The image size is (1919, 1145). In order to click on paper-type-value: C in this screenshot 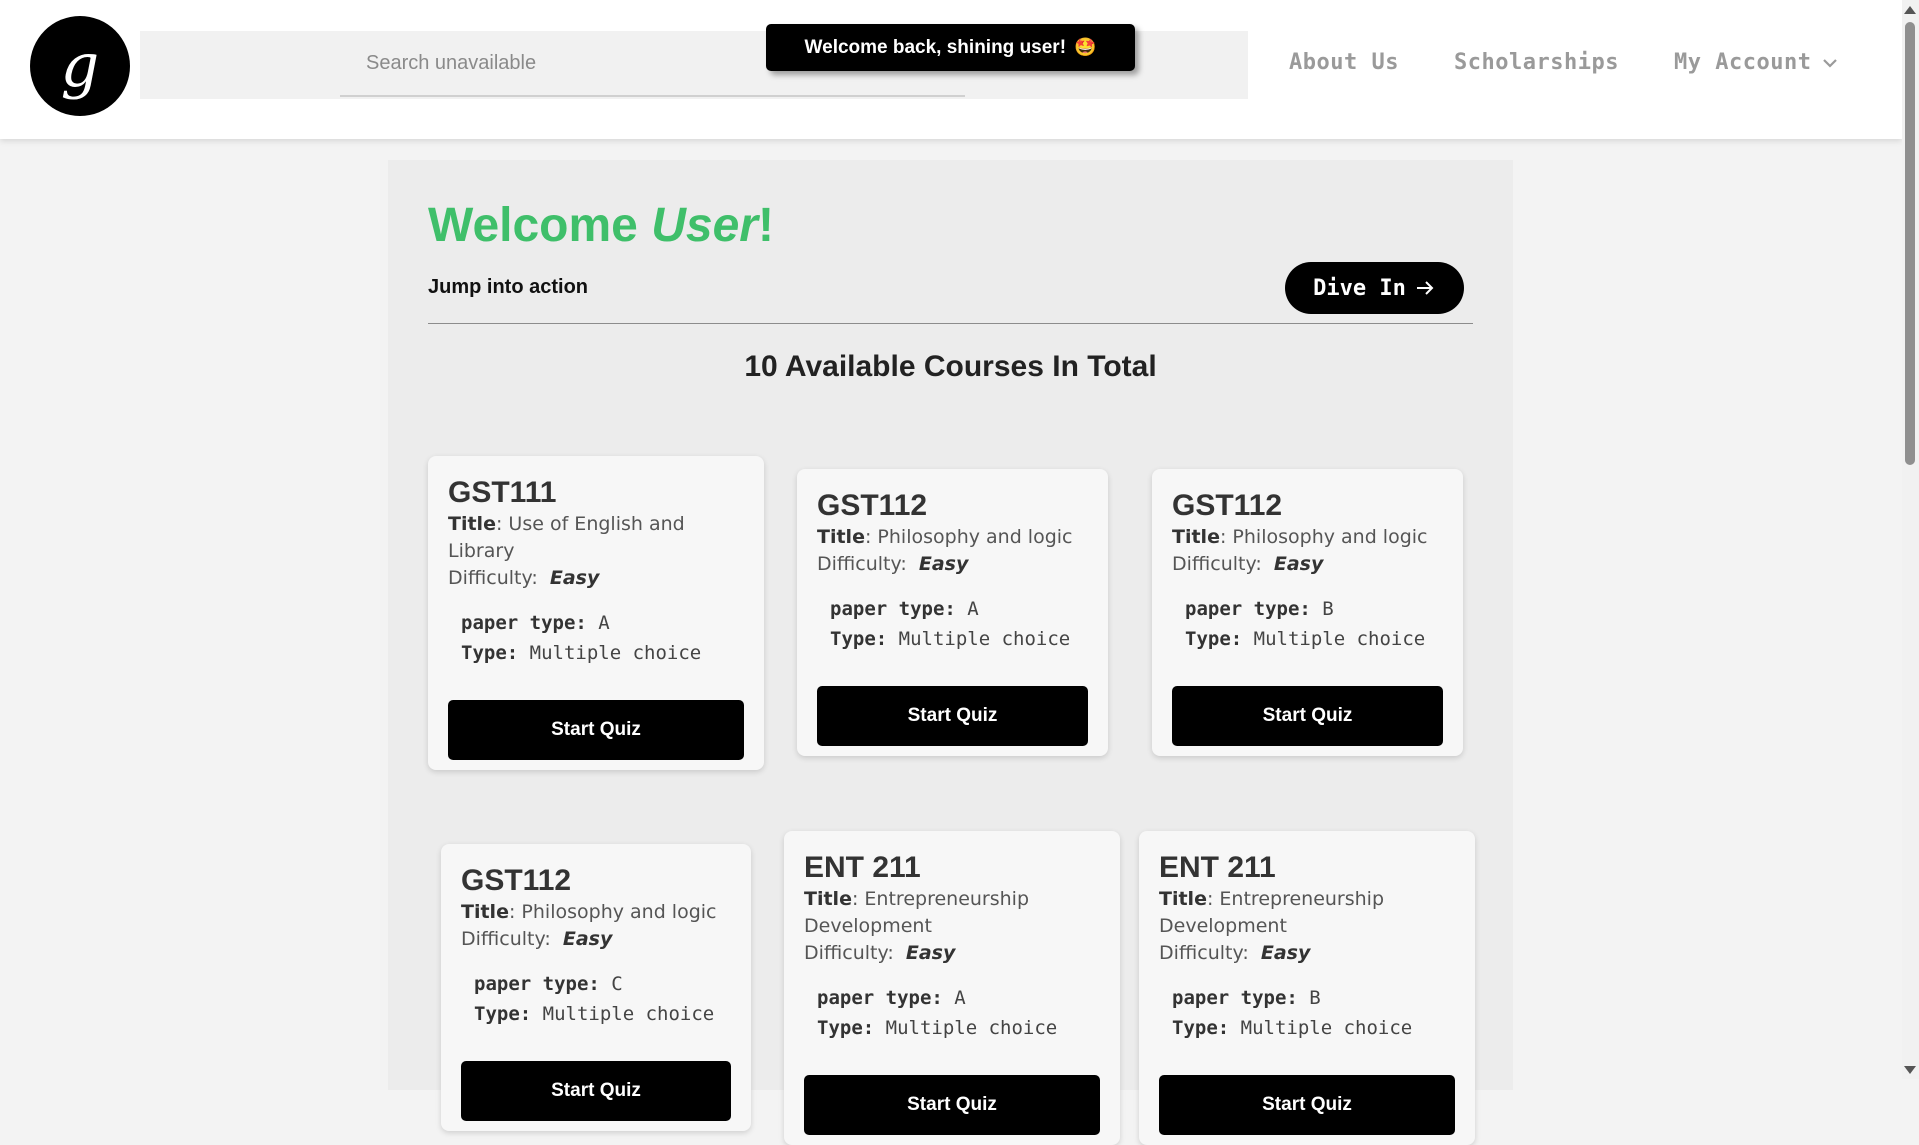, I will do `click(617, 983)`.